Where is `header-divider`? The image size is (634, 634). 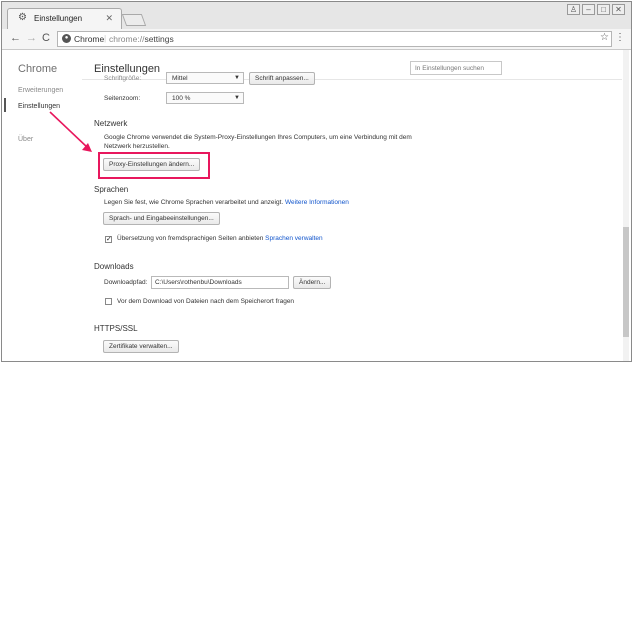 header-divider is located at coordinates (352, 79).